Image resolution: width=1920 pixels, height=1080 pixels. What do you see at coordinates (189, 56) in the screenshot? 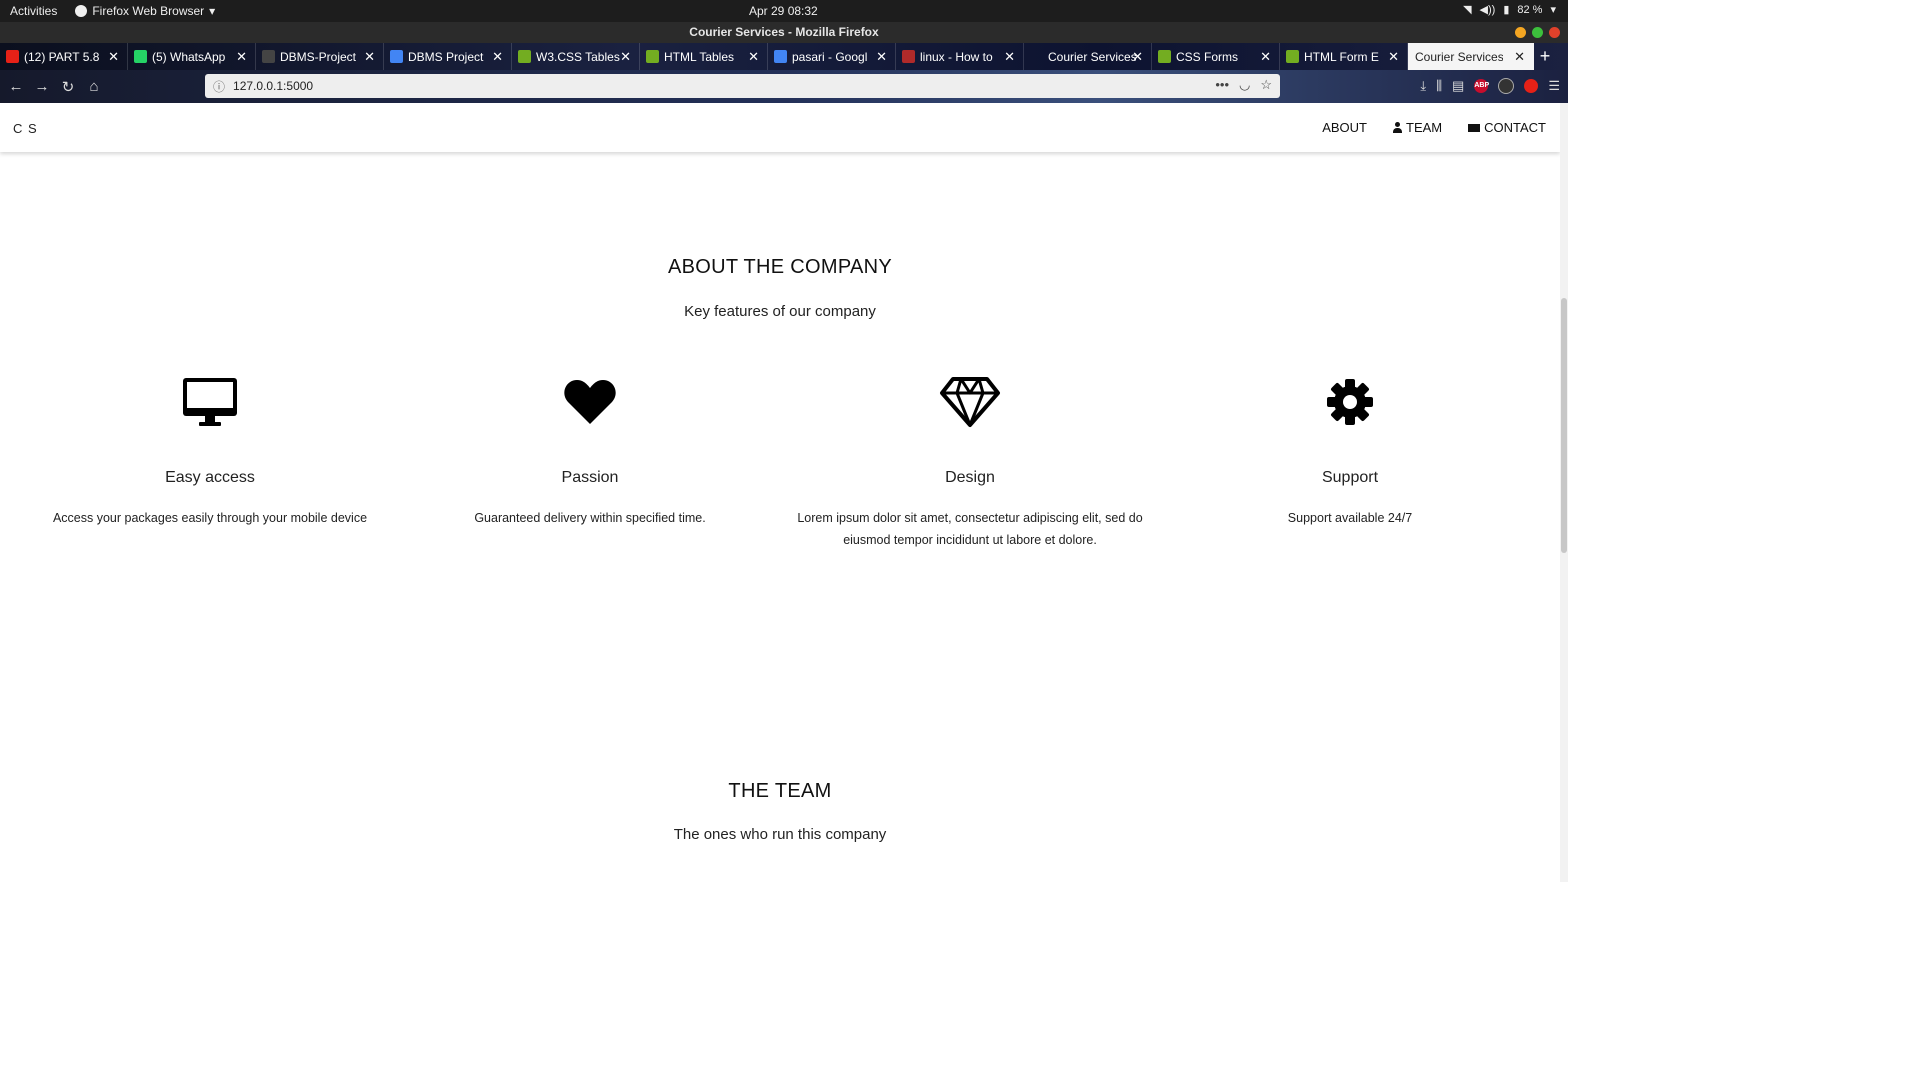
I see `tab-label: (5) WhatsApp` at bounding box center [189, 56].